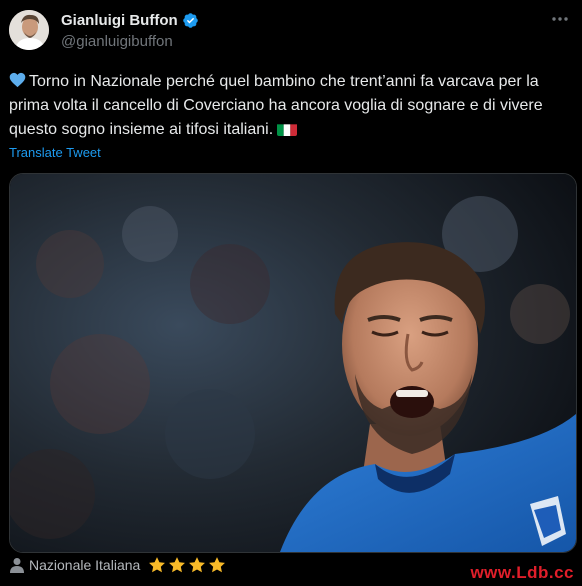  What do you see at coordinates (287, 129) in the screenshot?
I see `italy-flag-icon` at bounding box center [287, 129].